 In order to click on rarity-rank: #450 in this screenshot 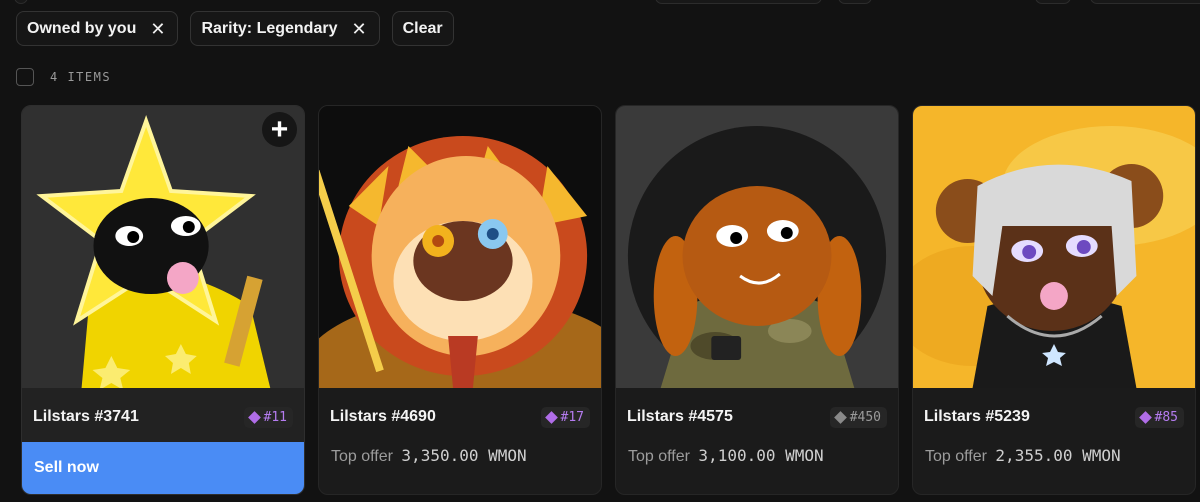, I will do `click(865, 417)`.